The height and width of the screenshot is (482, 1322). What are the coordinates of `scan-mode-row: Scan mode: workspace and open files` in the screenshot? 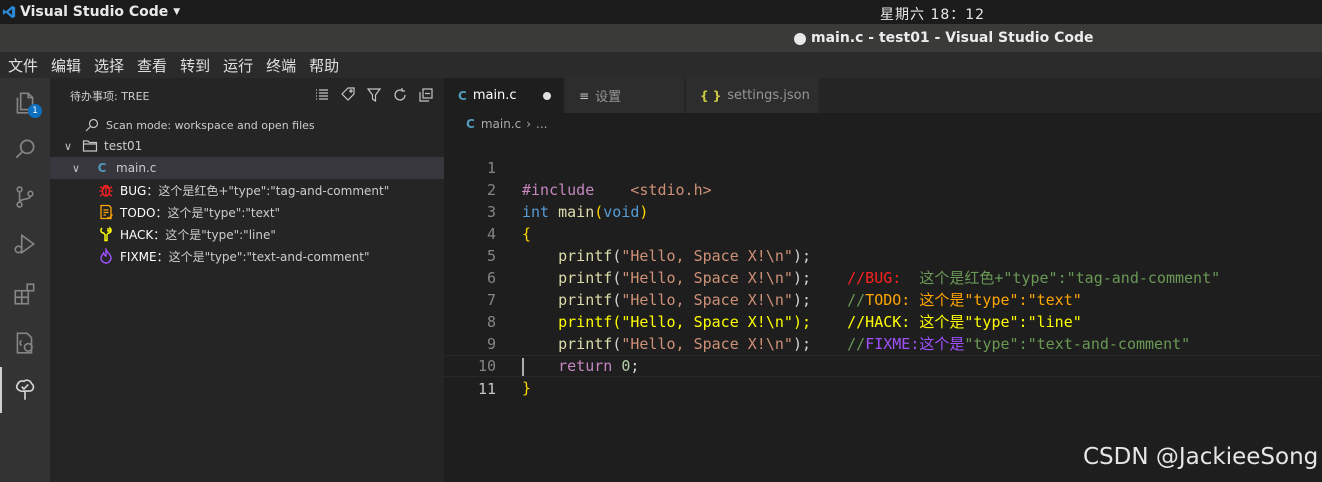 It's located at (247, 125).